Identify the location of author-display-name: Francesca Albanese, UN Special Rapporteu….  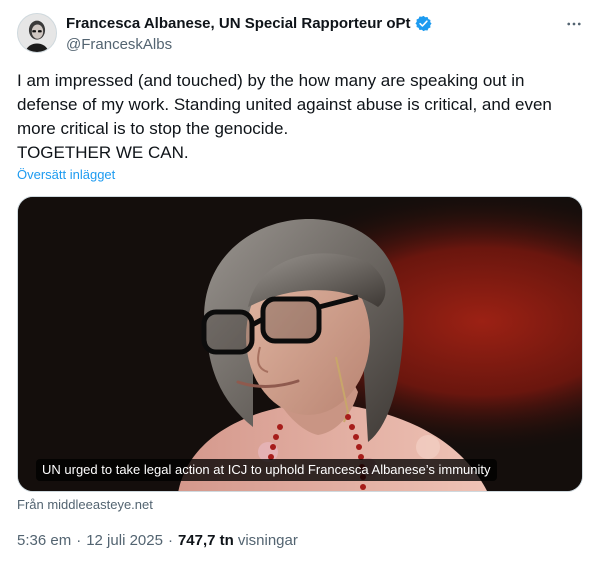
(249, 23).